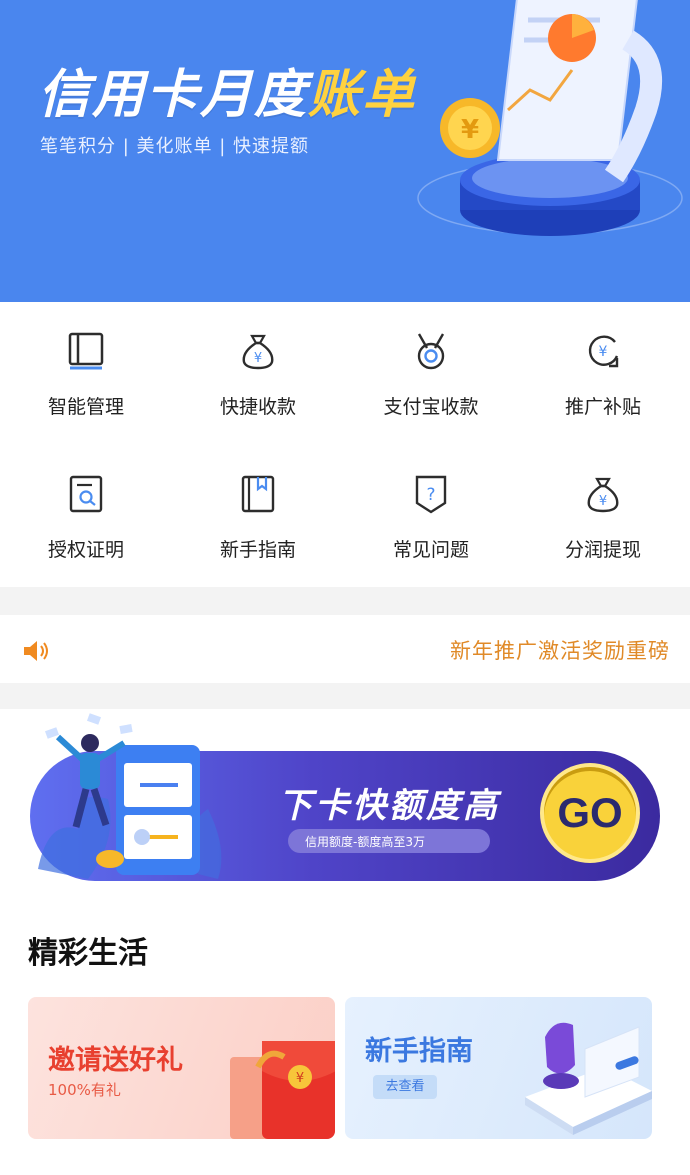  I want to click on menu-item-faq: ? 常见问题, so click(431, 505).